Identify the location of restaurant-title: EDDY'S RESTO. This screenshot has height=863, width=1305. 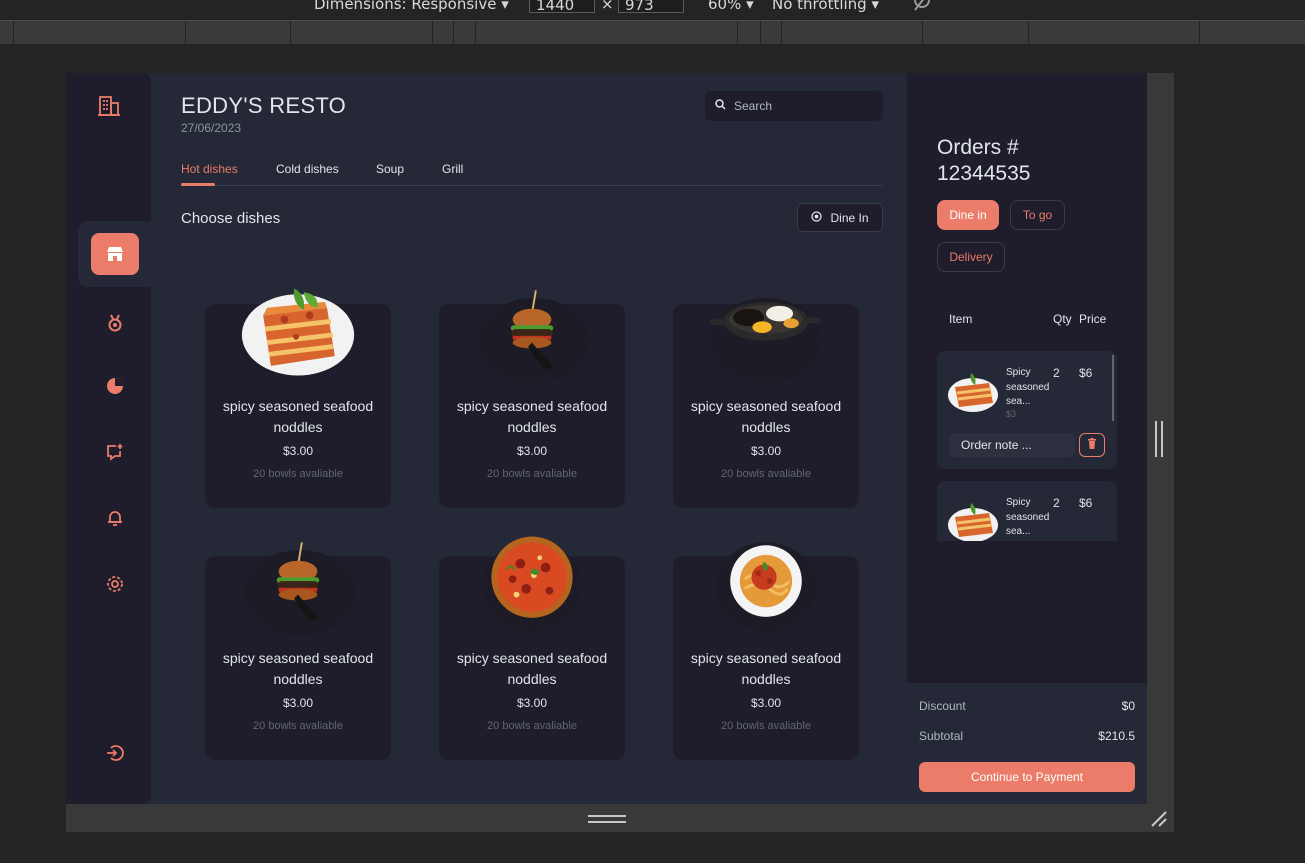
(264, 105).